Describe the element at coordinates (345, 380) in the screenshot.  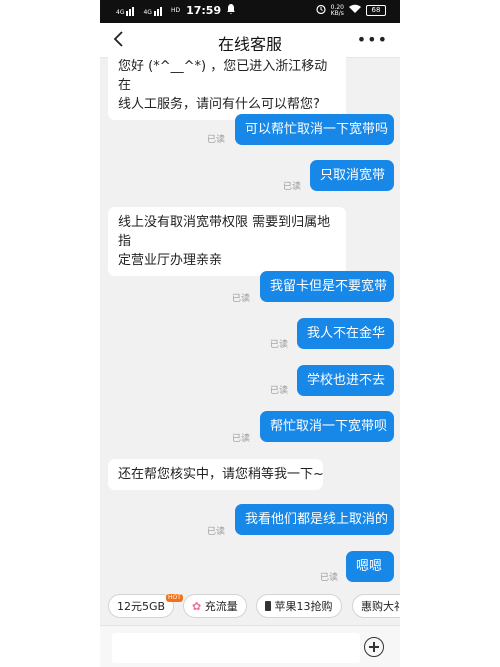
I see `user-message: 学校也进不去` at that location.